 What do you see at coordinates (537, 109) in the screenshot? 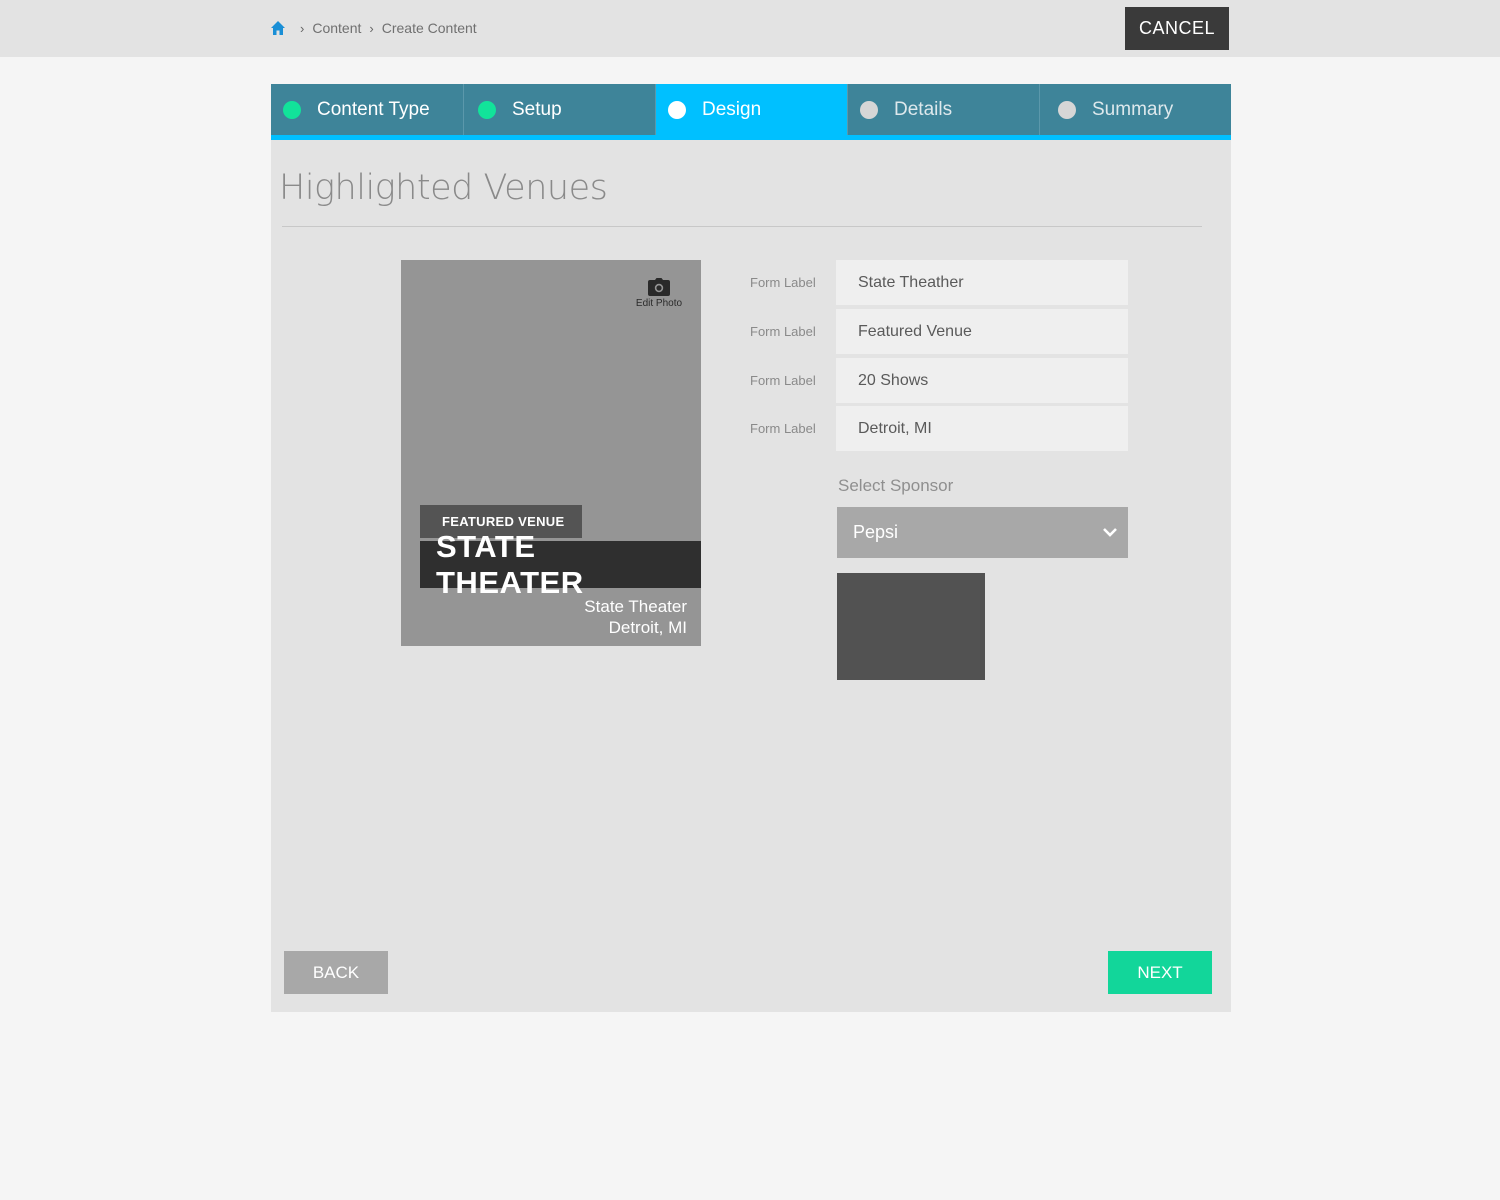
I see `step-label: Setup` at bounding box center [537, 109].